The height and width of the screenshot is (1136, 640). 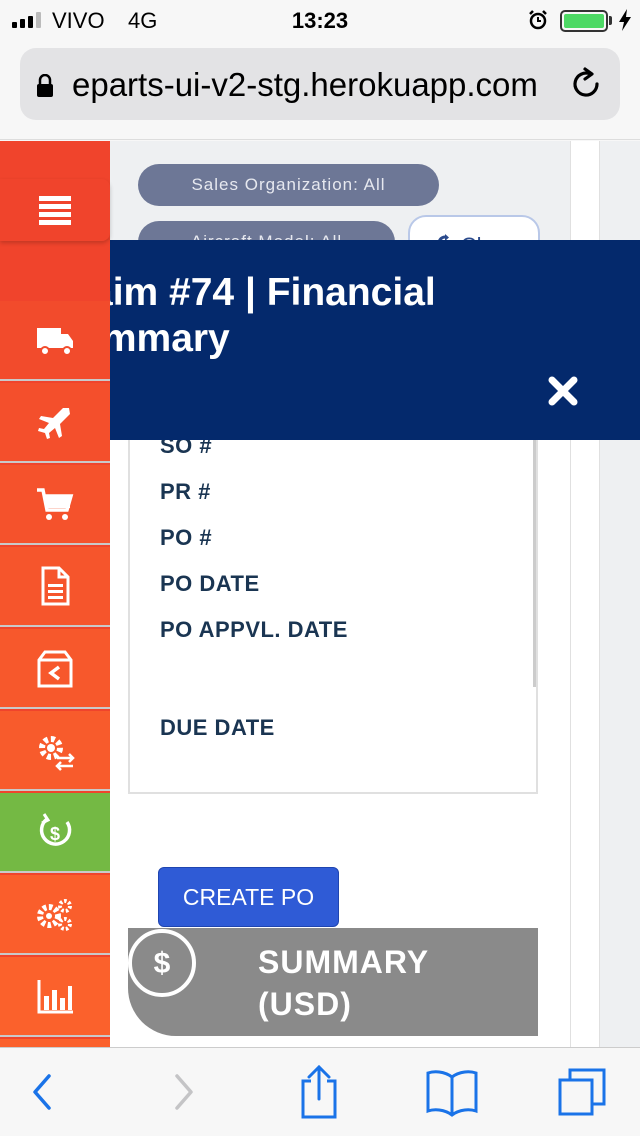 What do you see at coordinates (563, 391) in the screenshot?
I see `close-icon` at bounding box center [563, 391].